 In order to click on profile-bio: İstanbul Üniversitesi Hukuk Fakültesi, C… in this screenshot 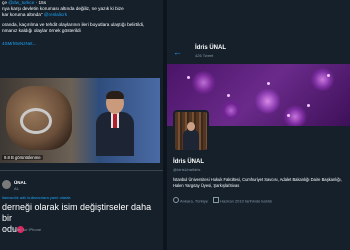, I will do `click(257, 182)`.